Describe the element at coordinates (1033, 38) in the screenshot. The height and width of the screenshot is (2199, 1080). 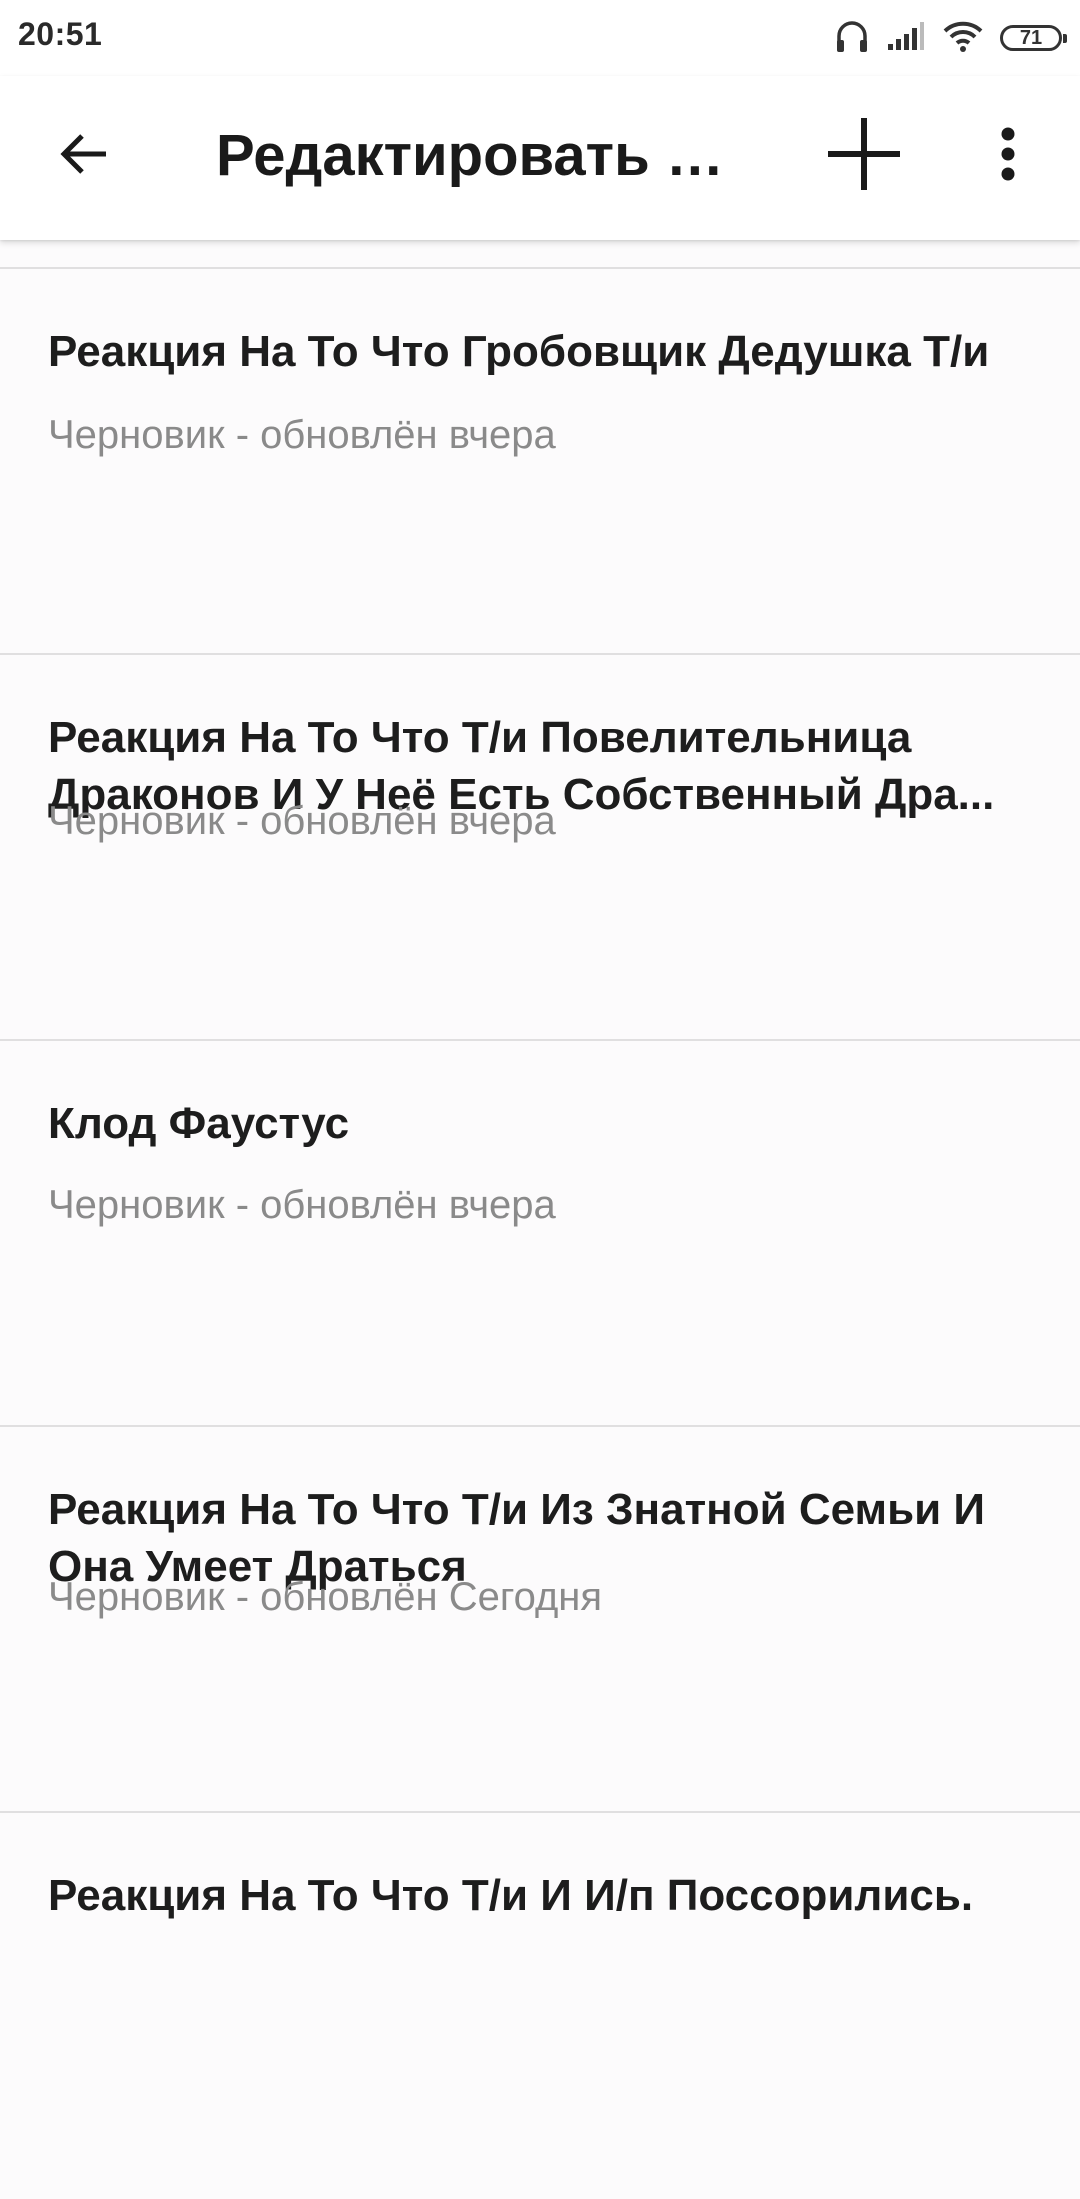
I see `battery-icon: 71` at that location.